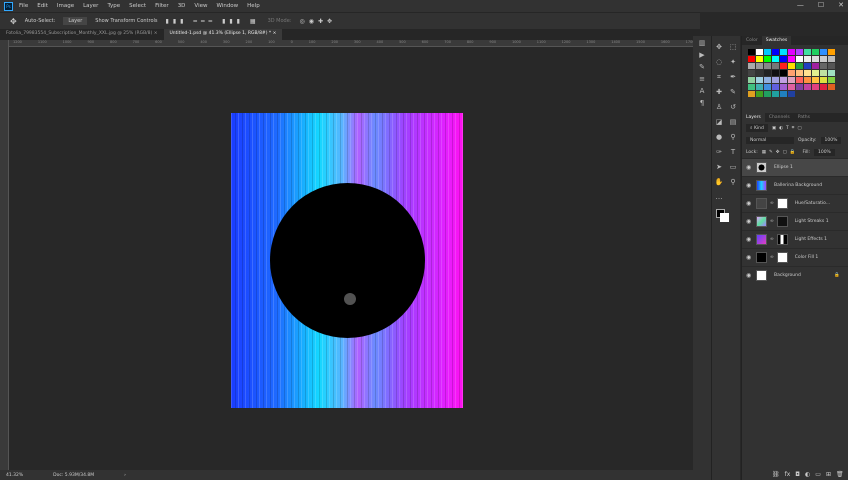 This screenshot has height=480, width=848. I want to click on close-button: ✕, so click(841, 5).